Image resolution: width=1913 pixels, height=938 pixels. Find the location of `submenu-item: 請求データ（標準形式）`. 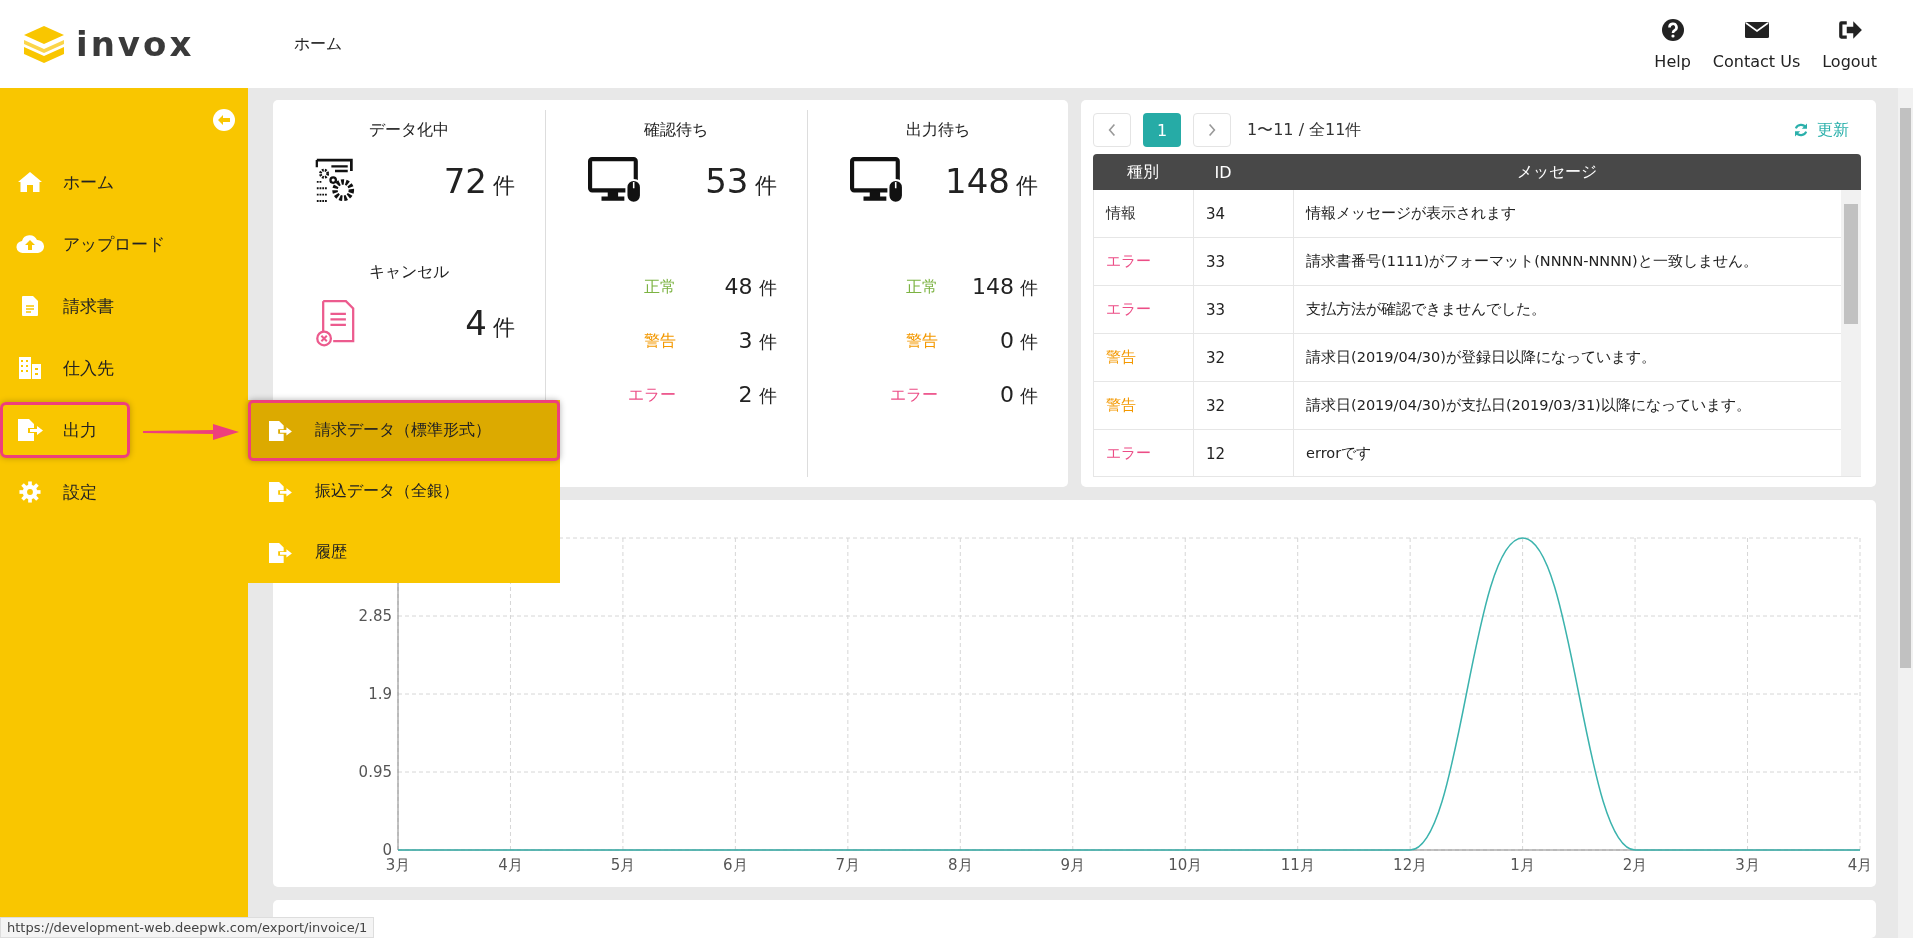

submenu-item: 請求データ（標準形式） is located at coordinates (404, 430).